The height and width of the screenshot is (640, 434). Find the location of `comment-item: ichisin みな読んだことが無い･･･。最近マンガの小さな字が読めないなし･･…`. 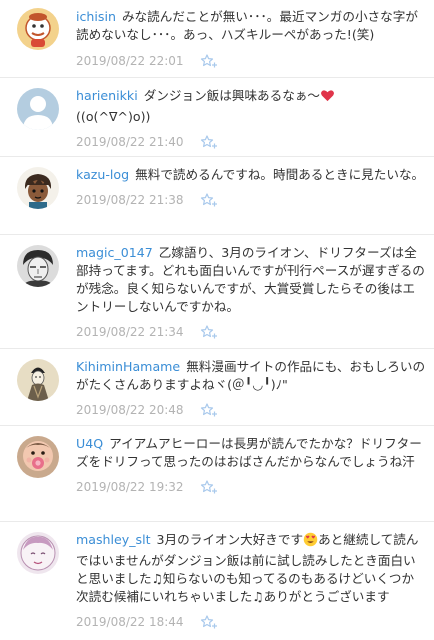

comment-item: ichisin みな読んだことが無い･･･。最近マンガの小さな字が読めないなし･･… is located at coordinates (217, 39).